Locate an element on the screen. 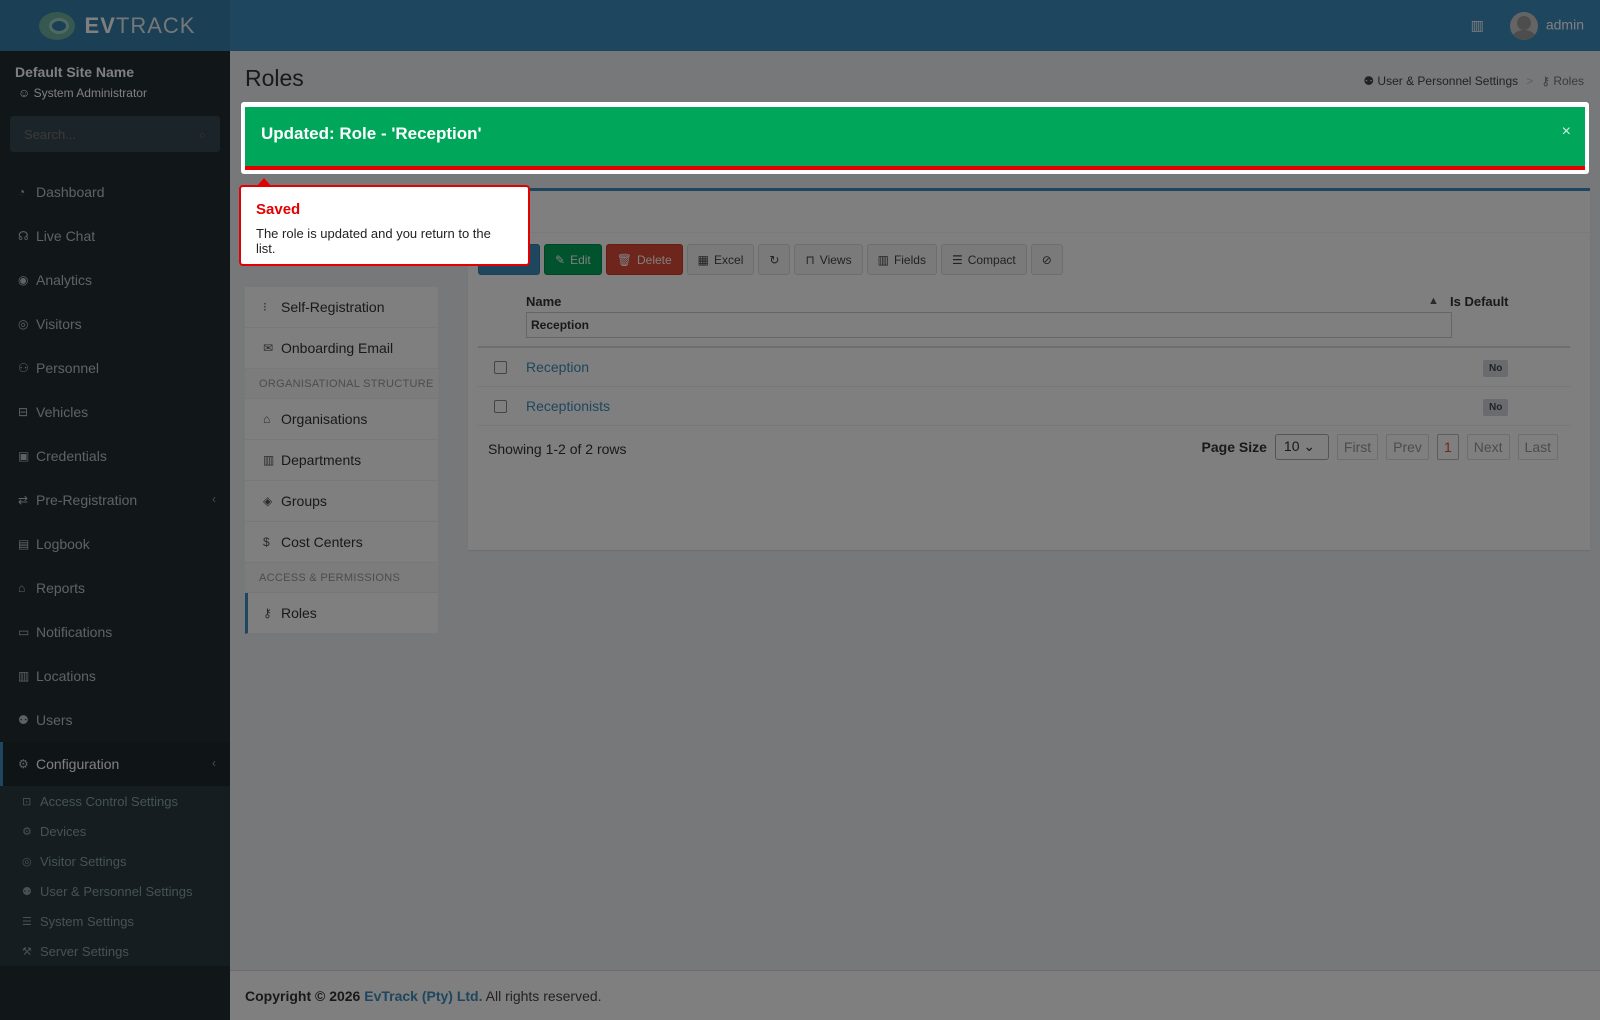 This screenshot has width=1600, height=1020. avatar is located at coordinates (1523, 25).